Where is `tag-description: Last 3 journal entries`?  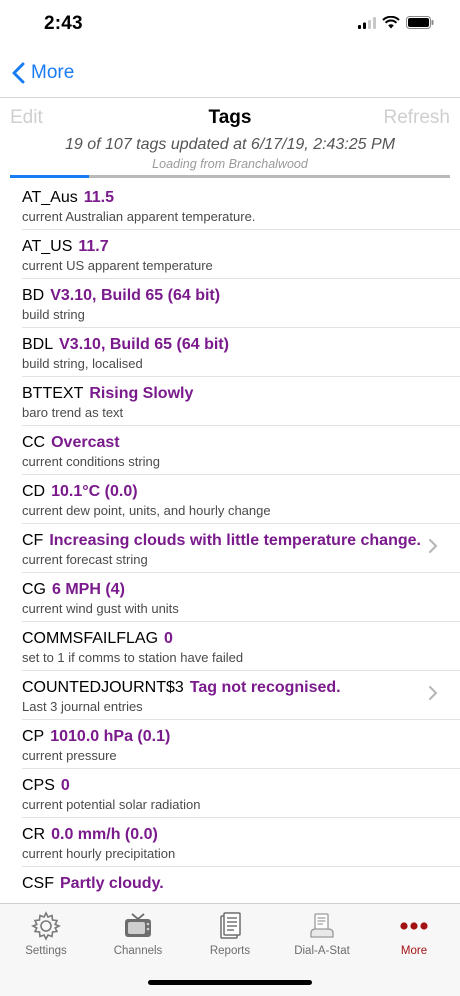
tag-description: Last 3 journal entries is located at coordinates (82, 706).